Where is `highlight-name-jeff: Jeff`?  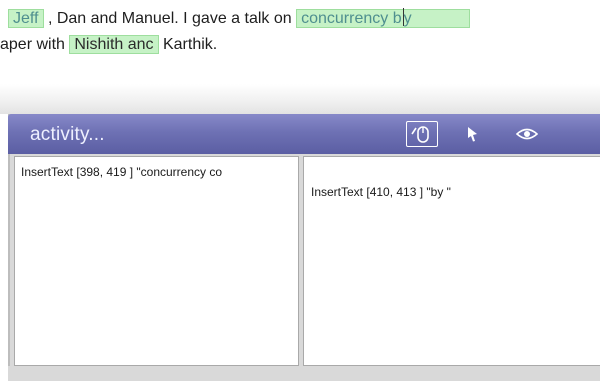
highlight-name-jeff: Jeff is located at coordinates (26, 18).